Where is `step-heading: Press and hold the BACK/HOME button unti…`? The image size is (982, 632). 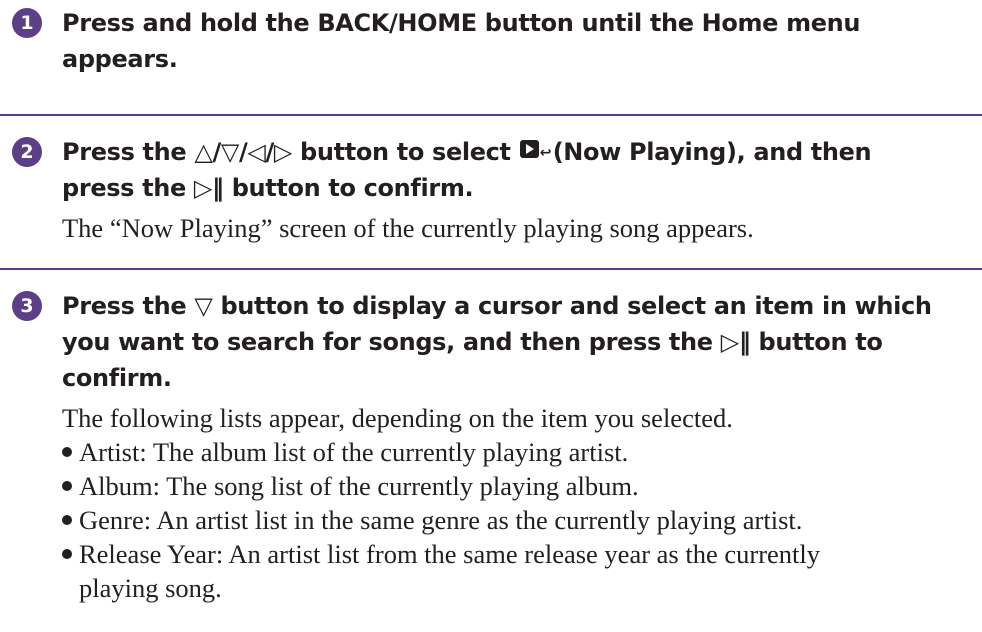 step-heading: Press and hold the BACK/HOME button unti… is located at coordinates (510, 41).